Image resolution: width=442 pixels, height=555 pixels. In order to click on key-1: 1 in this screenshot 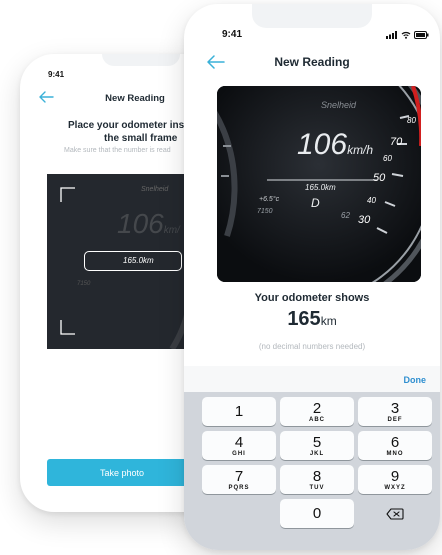, I will do `click(239, 411)`.